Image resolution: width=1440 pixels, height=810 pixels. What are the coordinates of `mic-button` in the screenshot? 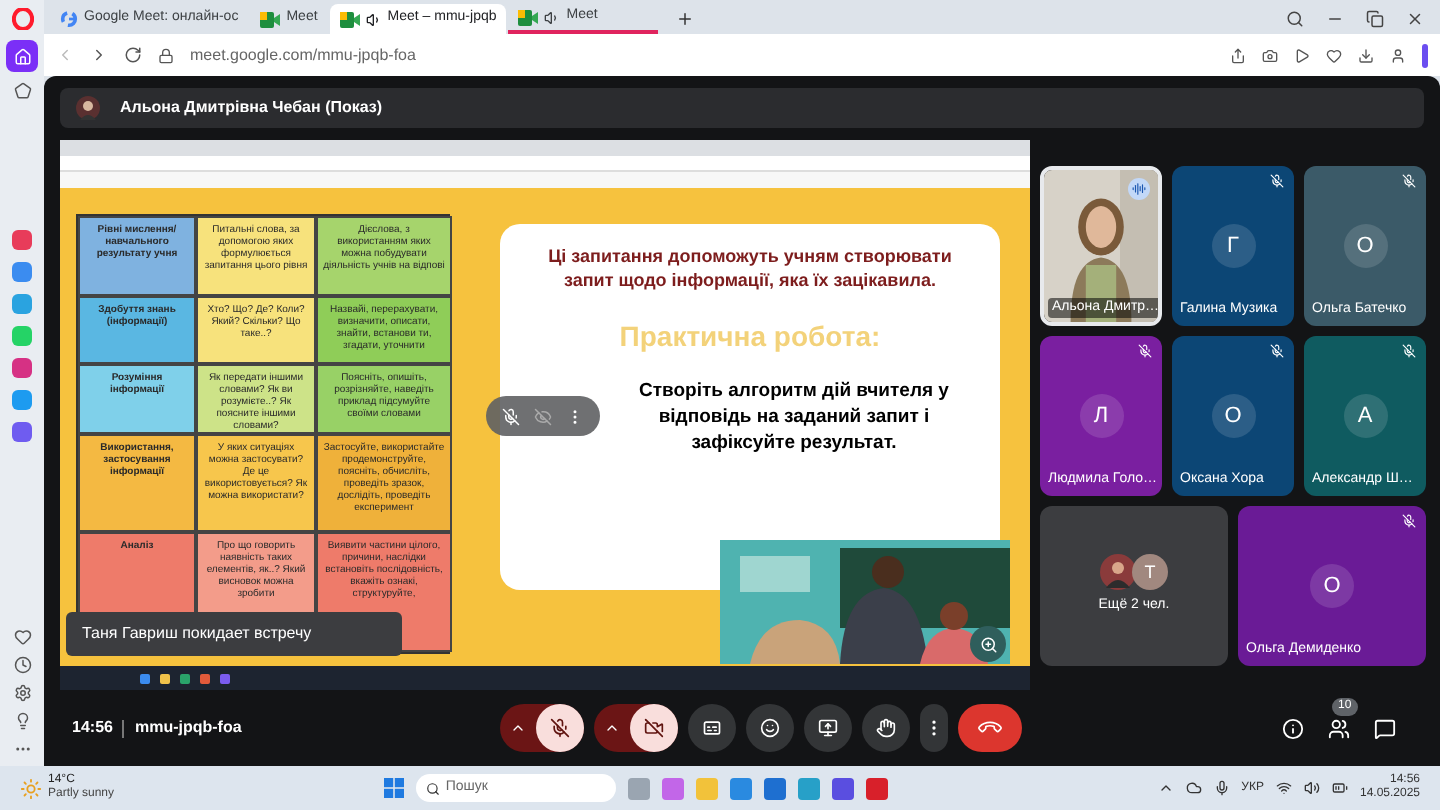 It's located at (542, 728).